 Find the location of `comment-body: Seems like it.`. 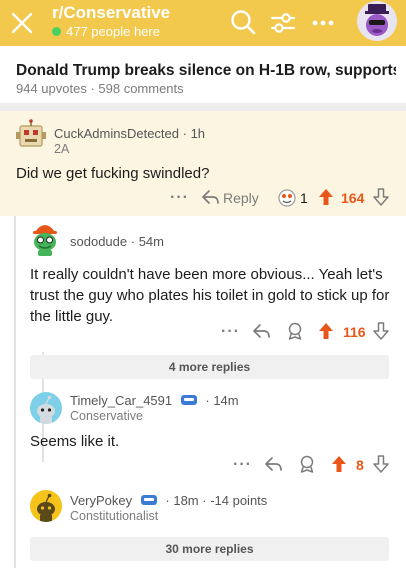

comment-body: Seems like it. is located at coordinates (75, 441).